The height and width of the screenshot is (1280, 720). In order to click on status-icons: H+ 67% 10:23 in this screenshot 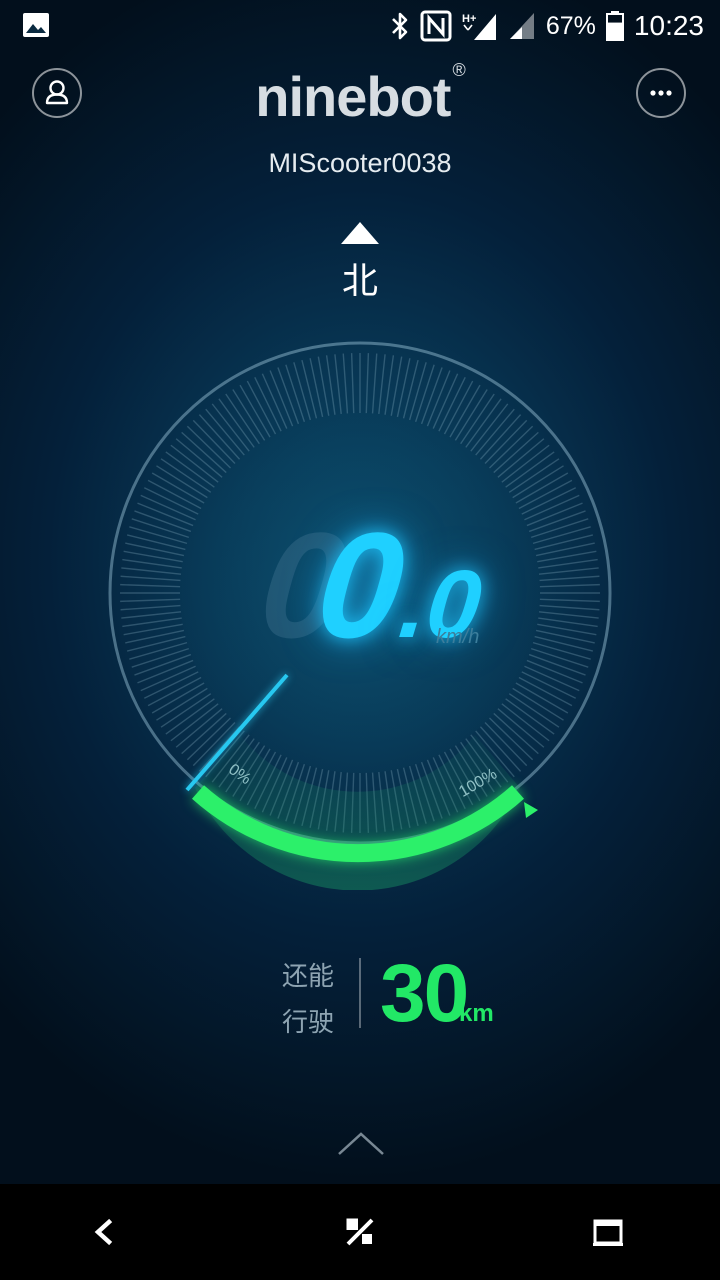, I will do `click(547, 26)`.